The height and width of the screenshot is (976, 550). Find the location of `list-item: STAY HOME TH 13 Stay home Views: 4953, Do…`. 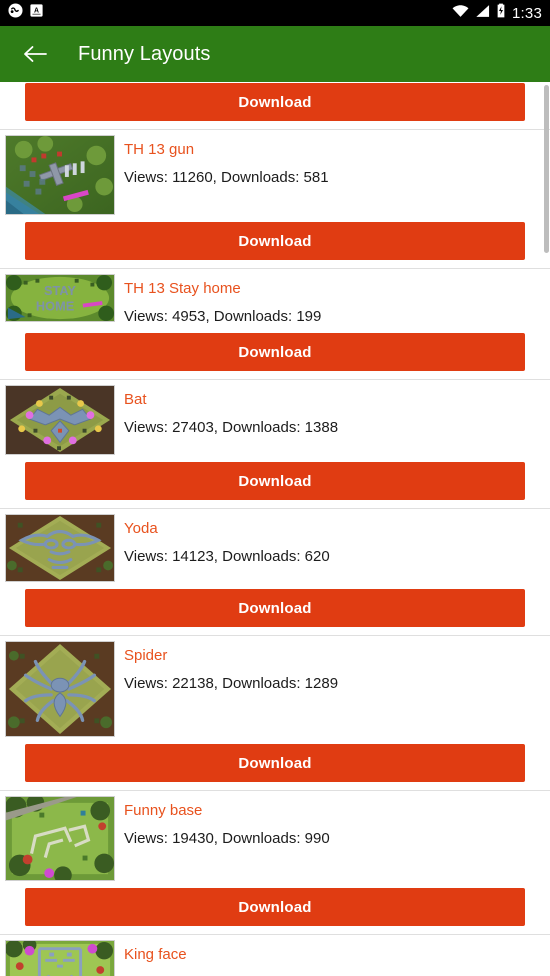

list-item: STAY HOME TH 13 Stay home Views: 4953, Do… is located at coordinates (275, 324).